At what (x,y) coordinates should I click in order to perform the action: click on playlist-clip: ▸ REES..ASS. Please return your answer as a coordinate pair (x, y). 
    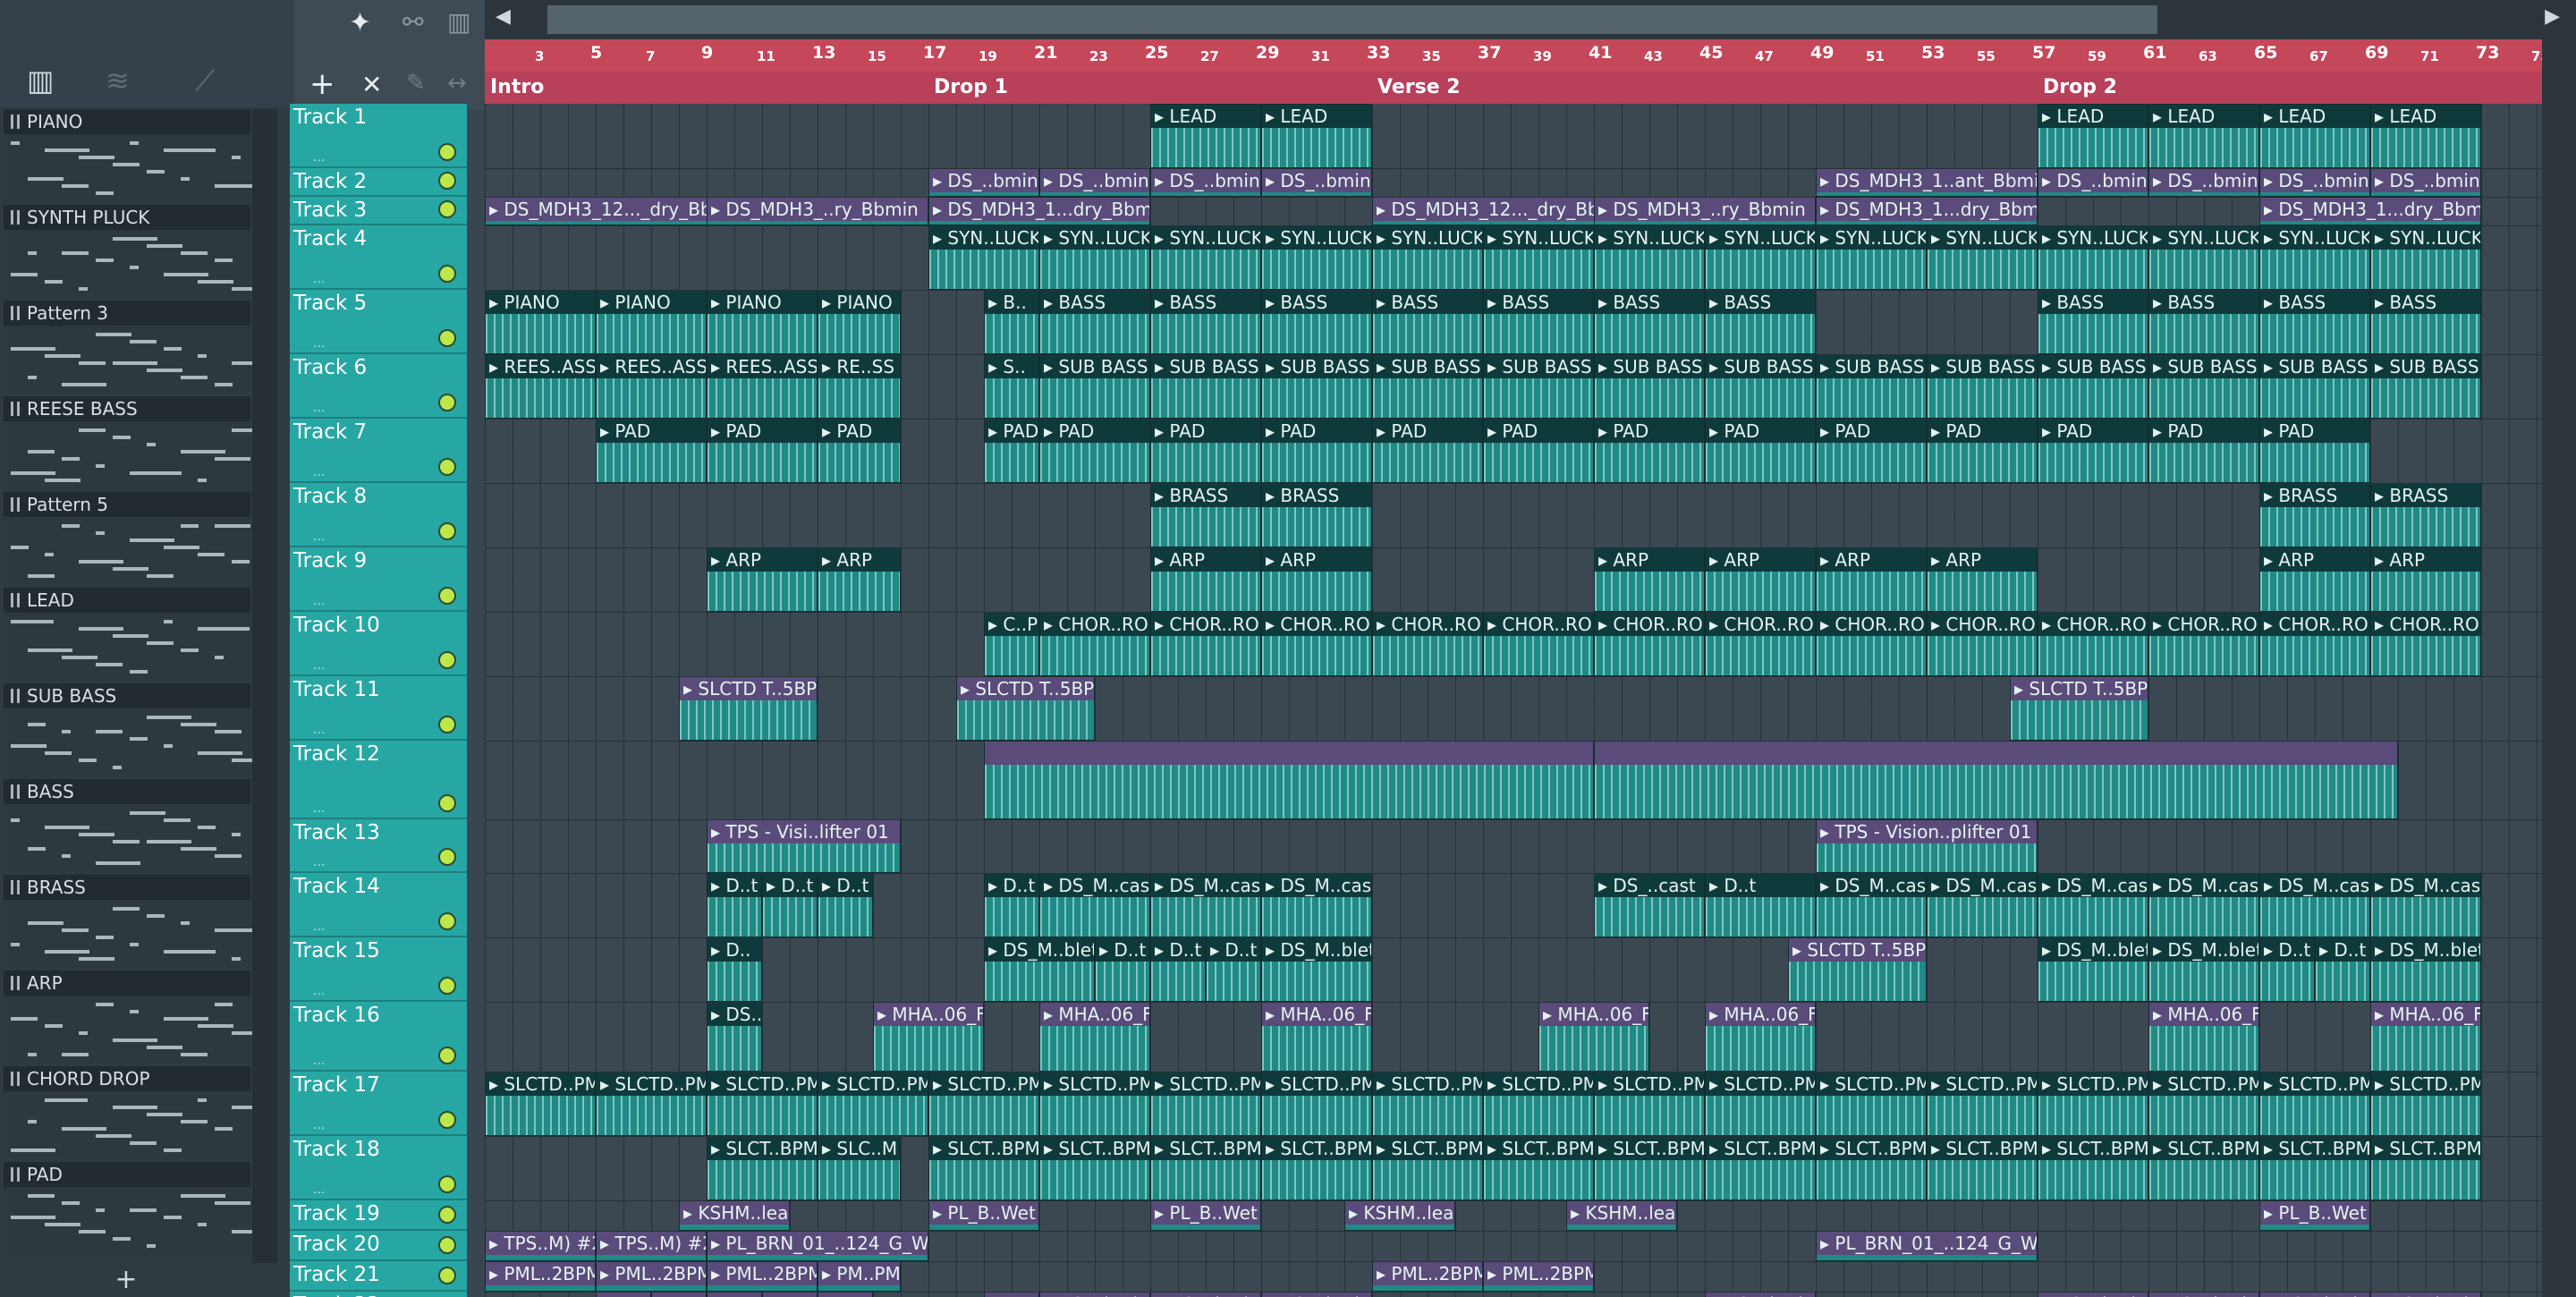
    Looking at the image, I should click on (762, 386).